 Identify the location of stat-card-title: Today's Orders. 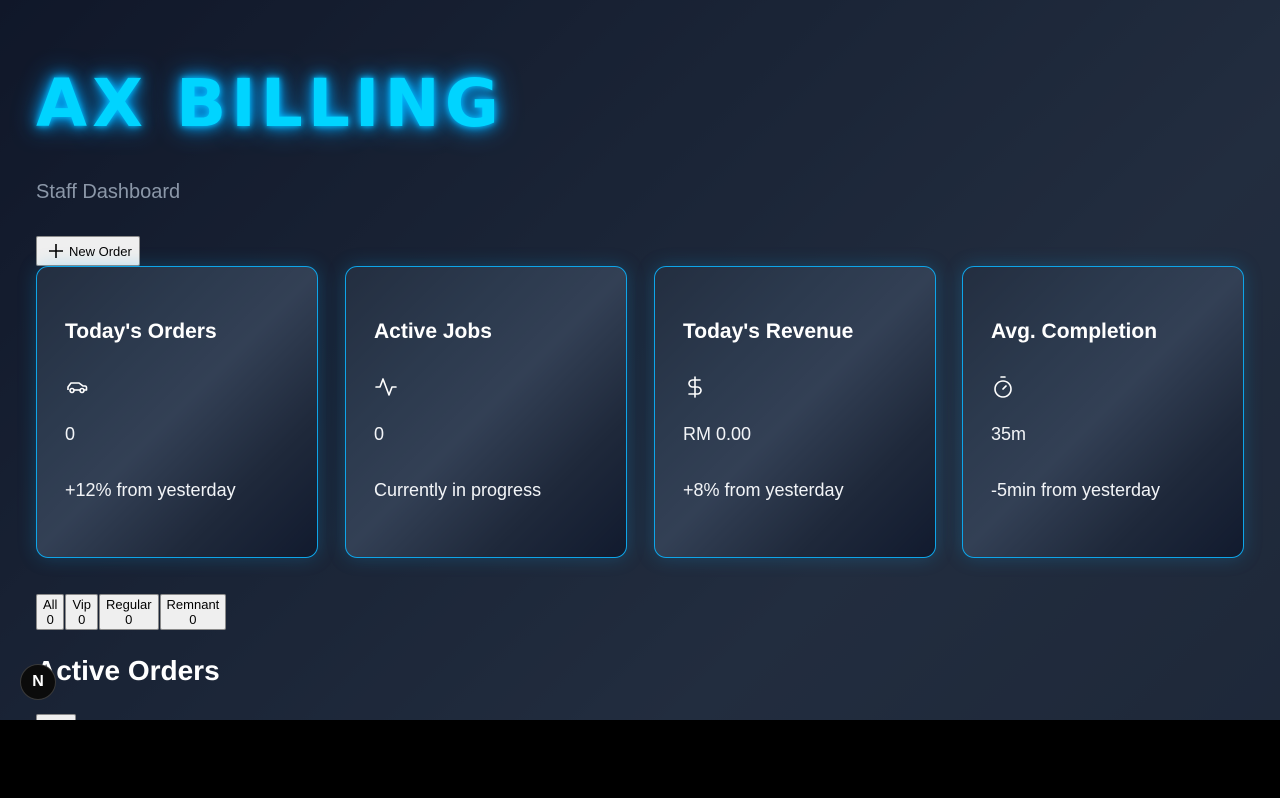
(141, 331).